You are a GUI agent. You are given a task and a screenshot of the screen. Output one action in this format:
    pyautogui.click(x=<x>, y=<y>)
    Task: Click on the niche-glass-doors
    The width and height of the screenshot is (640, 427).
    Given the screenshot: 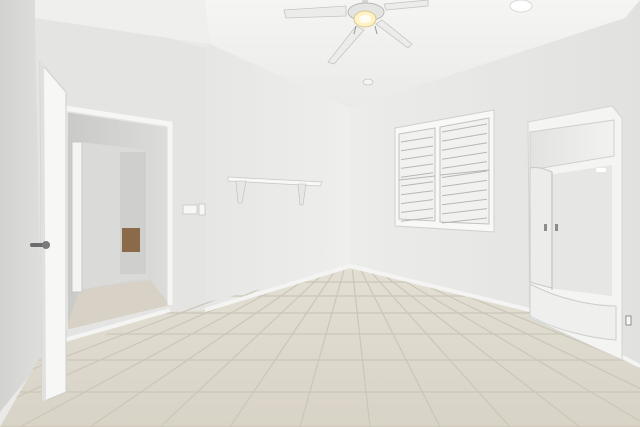 What is the action you would take?
    pyautogui.click(x=541, y=228)
    